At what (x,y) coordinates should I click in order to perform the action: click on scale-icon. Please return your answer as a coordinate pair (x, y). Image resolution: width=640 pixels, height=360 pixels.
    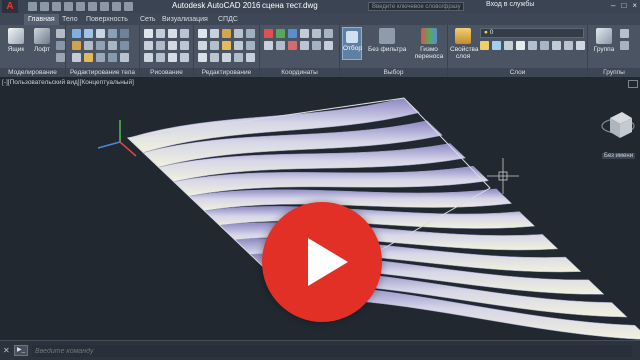
    Looking at the image, I should click on (214, 45).